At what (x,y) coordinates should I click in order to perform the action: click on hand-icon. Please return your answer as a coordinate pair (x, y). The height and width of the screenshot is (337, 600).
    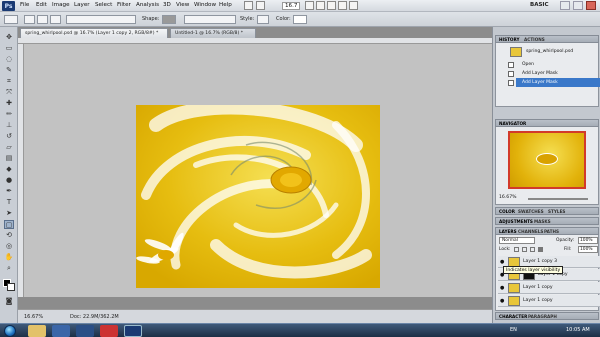
    Looking at the image, I should click on (309, 5).